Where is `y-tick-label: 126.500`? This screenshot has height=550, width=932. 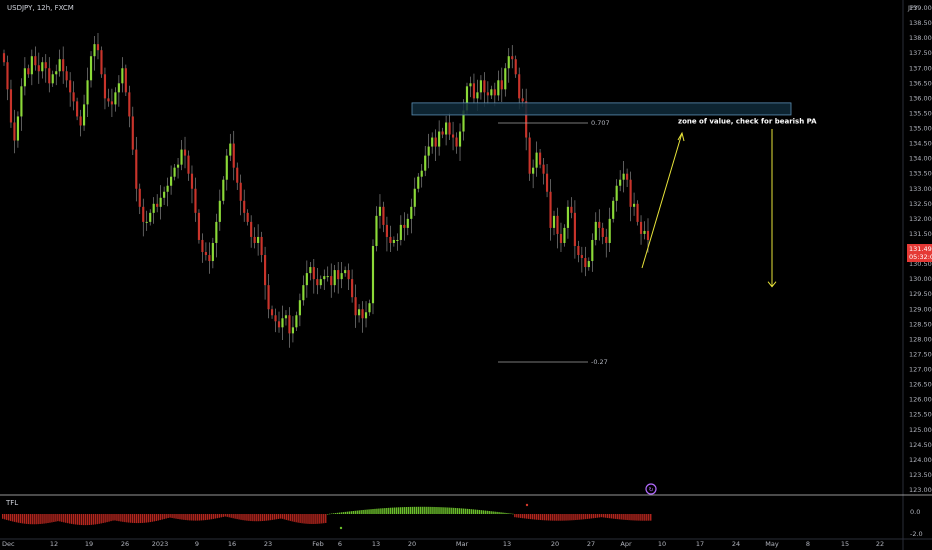 y-tick-label: 126.500 is located at coordinates (920, 385).